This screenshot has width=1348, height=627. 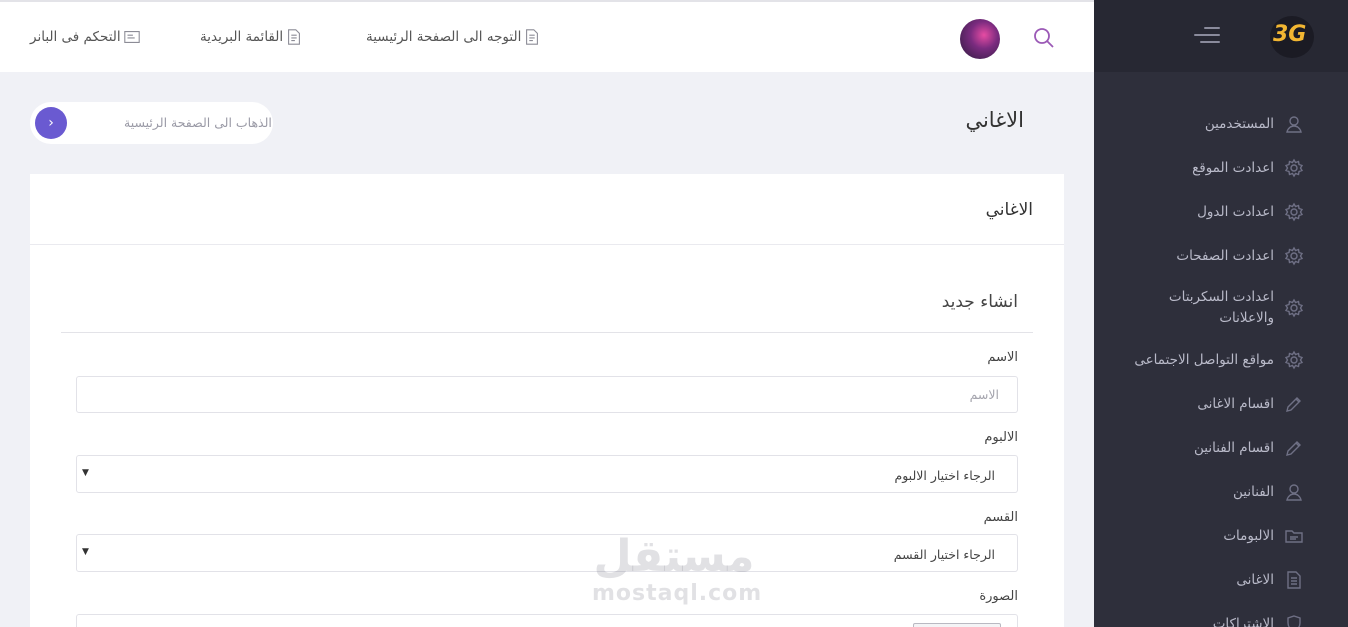 I want to click on nav-link-label: القائمة البريدية, so click(x=242, y=37).